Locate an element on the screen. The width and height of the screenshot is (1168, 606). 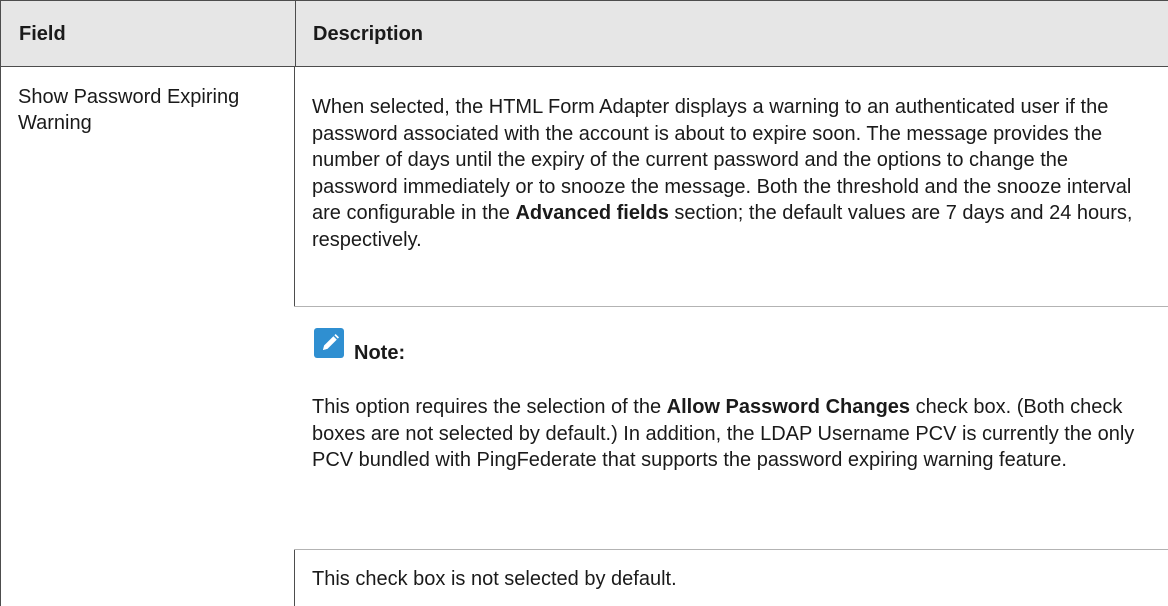
header-description: Description is located at coordinates (368, 34).